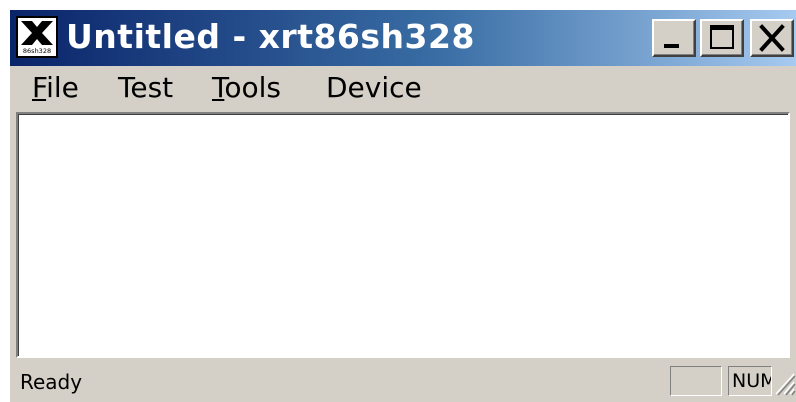 The width and height of the screenshot is (796, 402). Describe the element at coordinates (674, 38) in the screenshot. I see `minimize-button` at that location.